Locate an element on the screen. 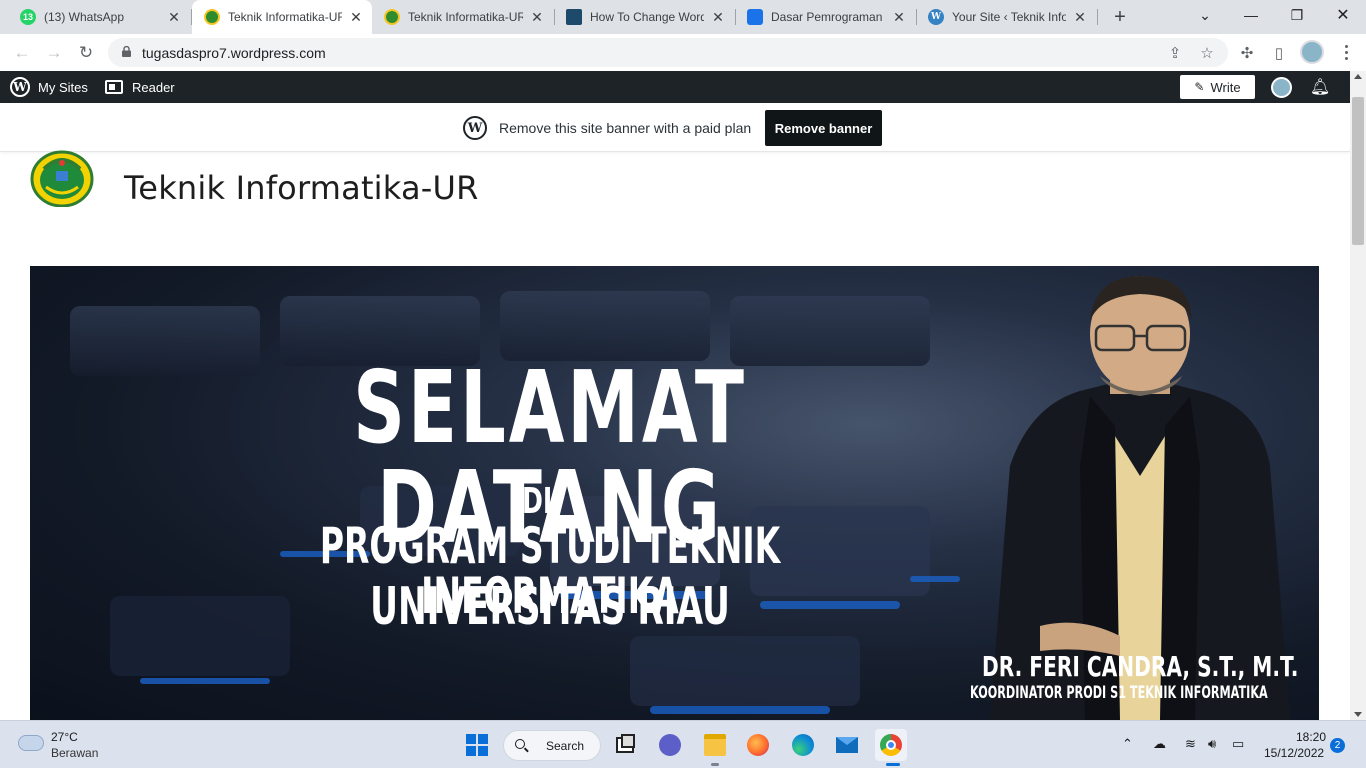  lock-icon is located at coordinates (126, 51).